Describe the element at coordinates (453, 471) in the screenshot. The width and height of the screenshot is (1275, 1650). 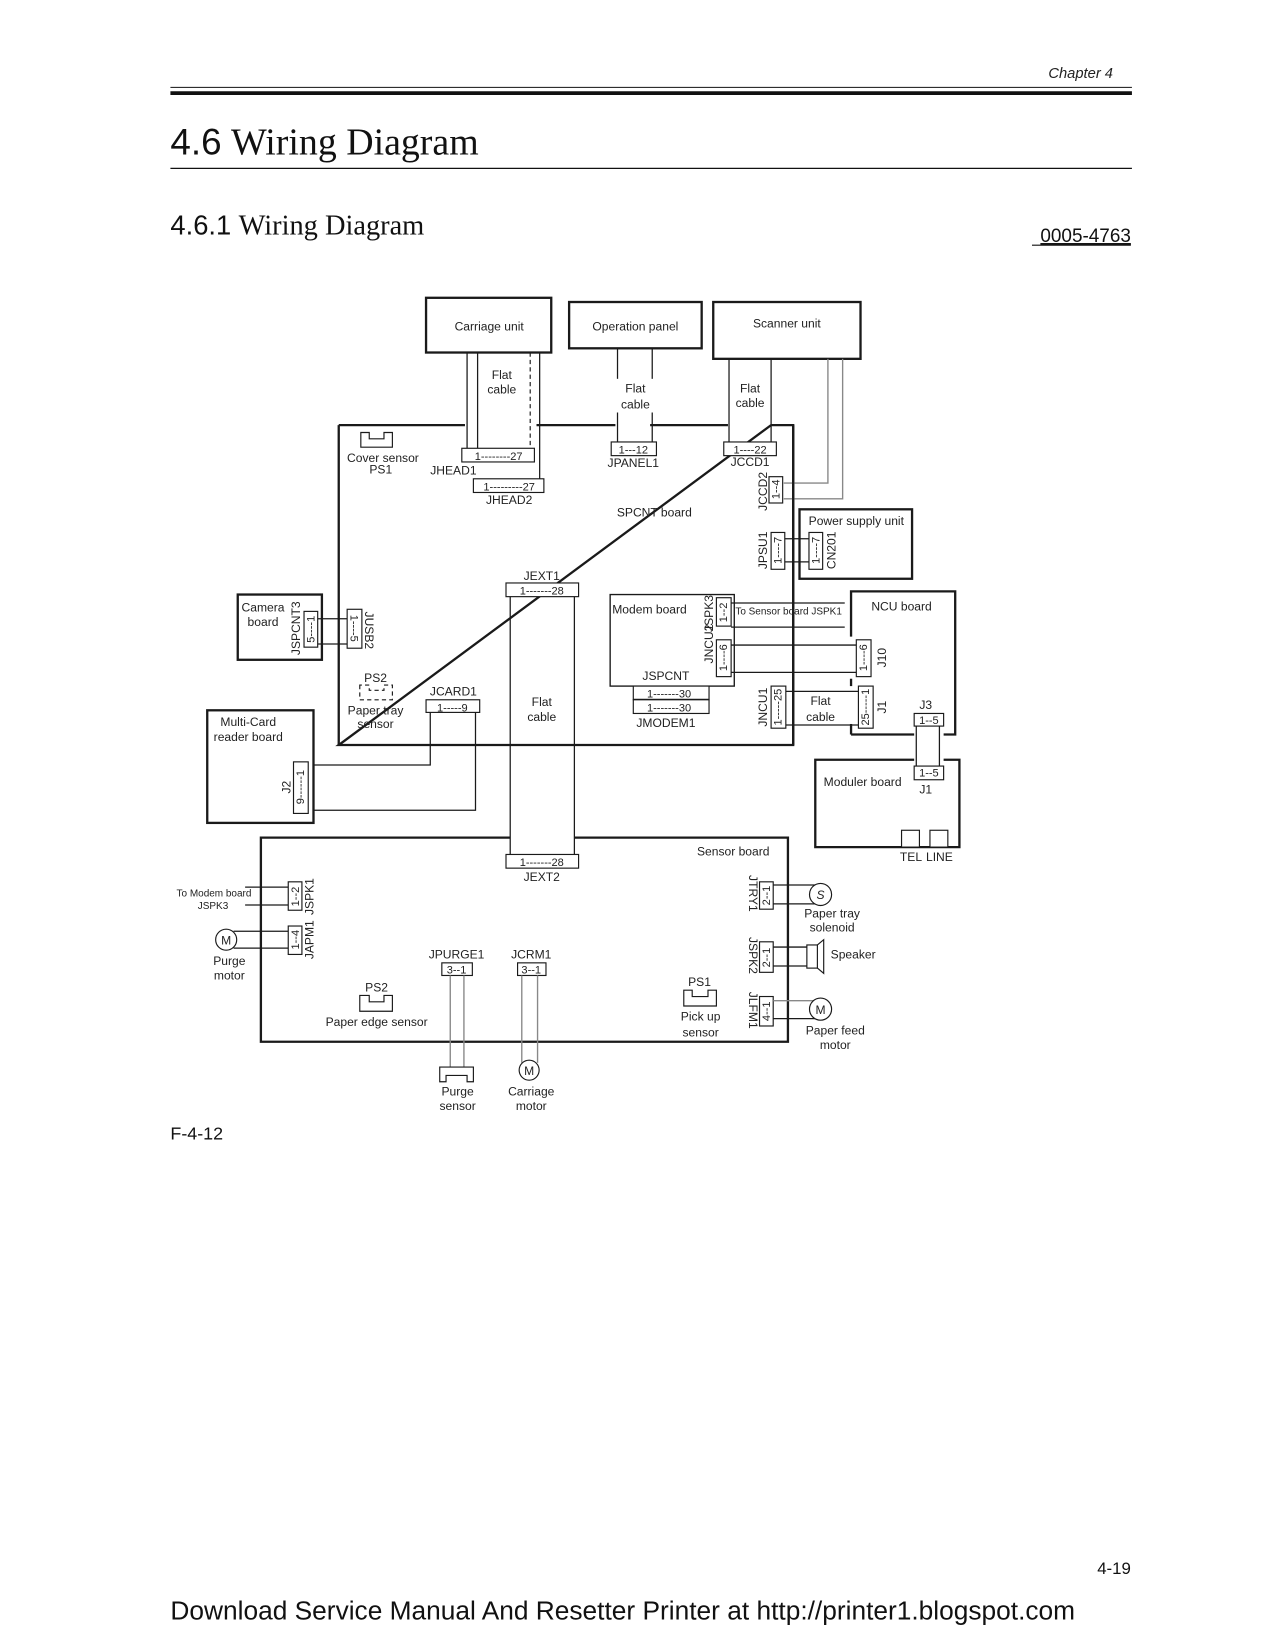
I see `connector-name: JHEAD1` at that location.